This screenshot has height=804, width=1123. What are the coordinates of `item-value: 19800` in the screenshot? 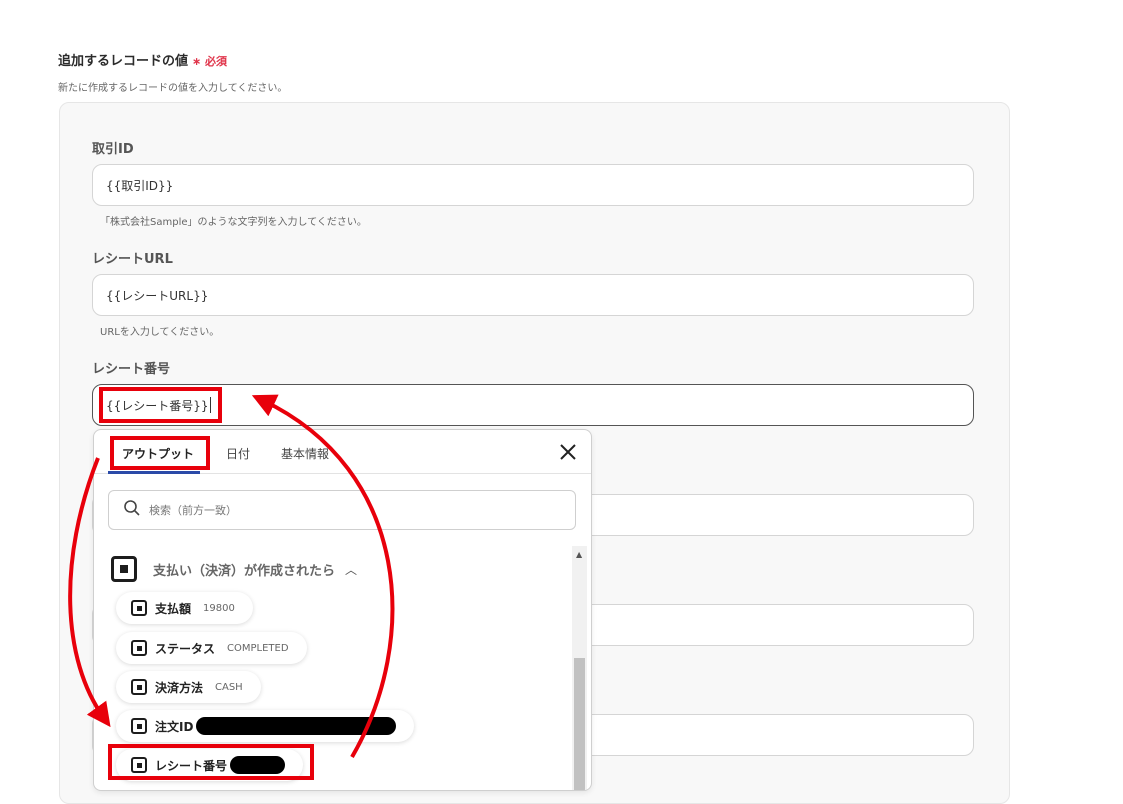 It's located at (219, 608).